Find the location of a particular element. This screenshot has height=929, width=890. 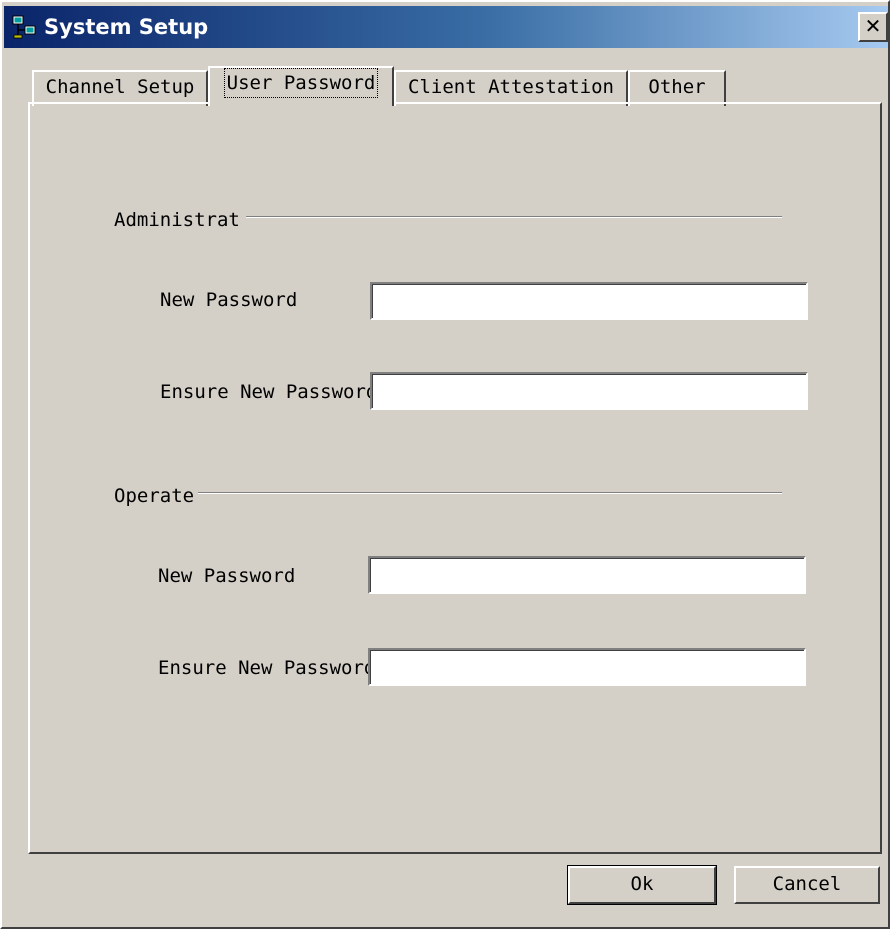

tab-label: Channel Setup is located at coordinates (120, 87).